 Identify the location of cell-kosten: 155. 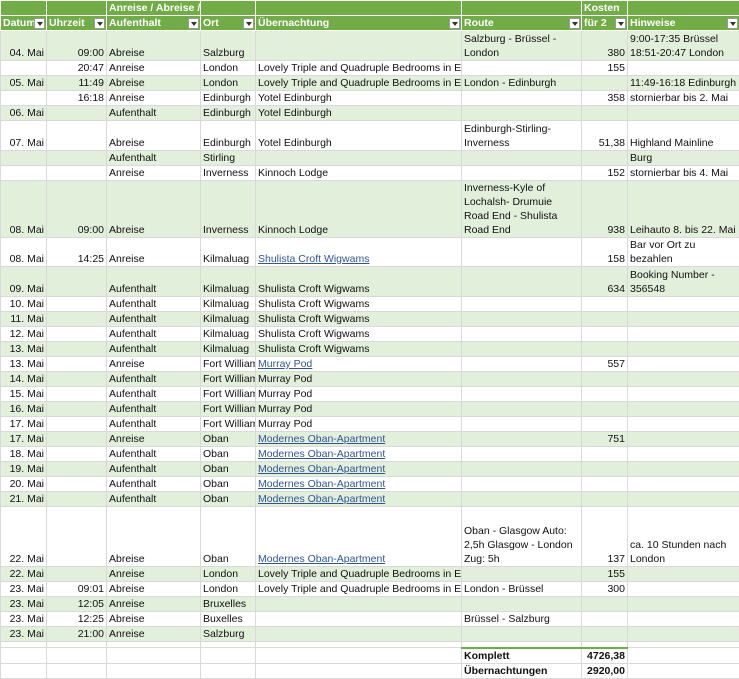
(605, 574).